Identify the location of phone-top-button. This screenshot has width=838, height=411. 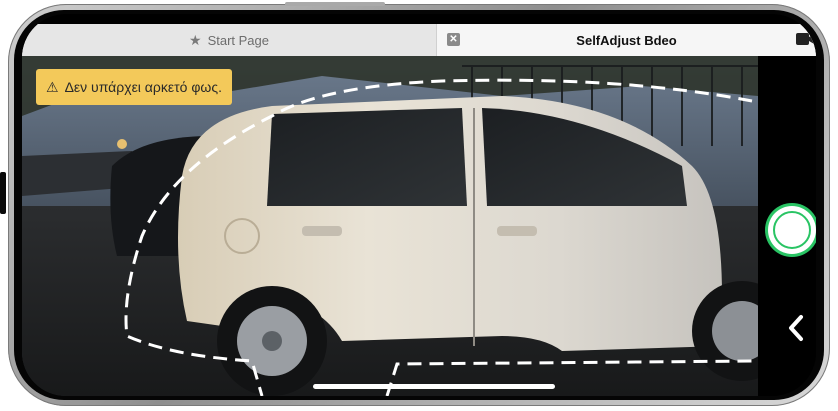
(335, 4).